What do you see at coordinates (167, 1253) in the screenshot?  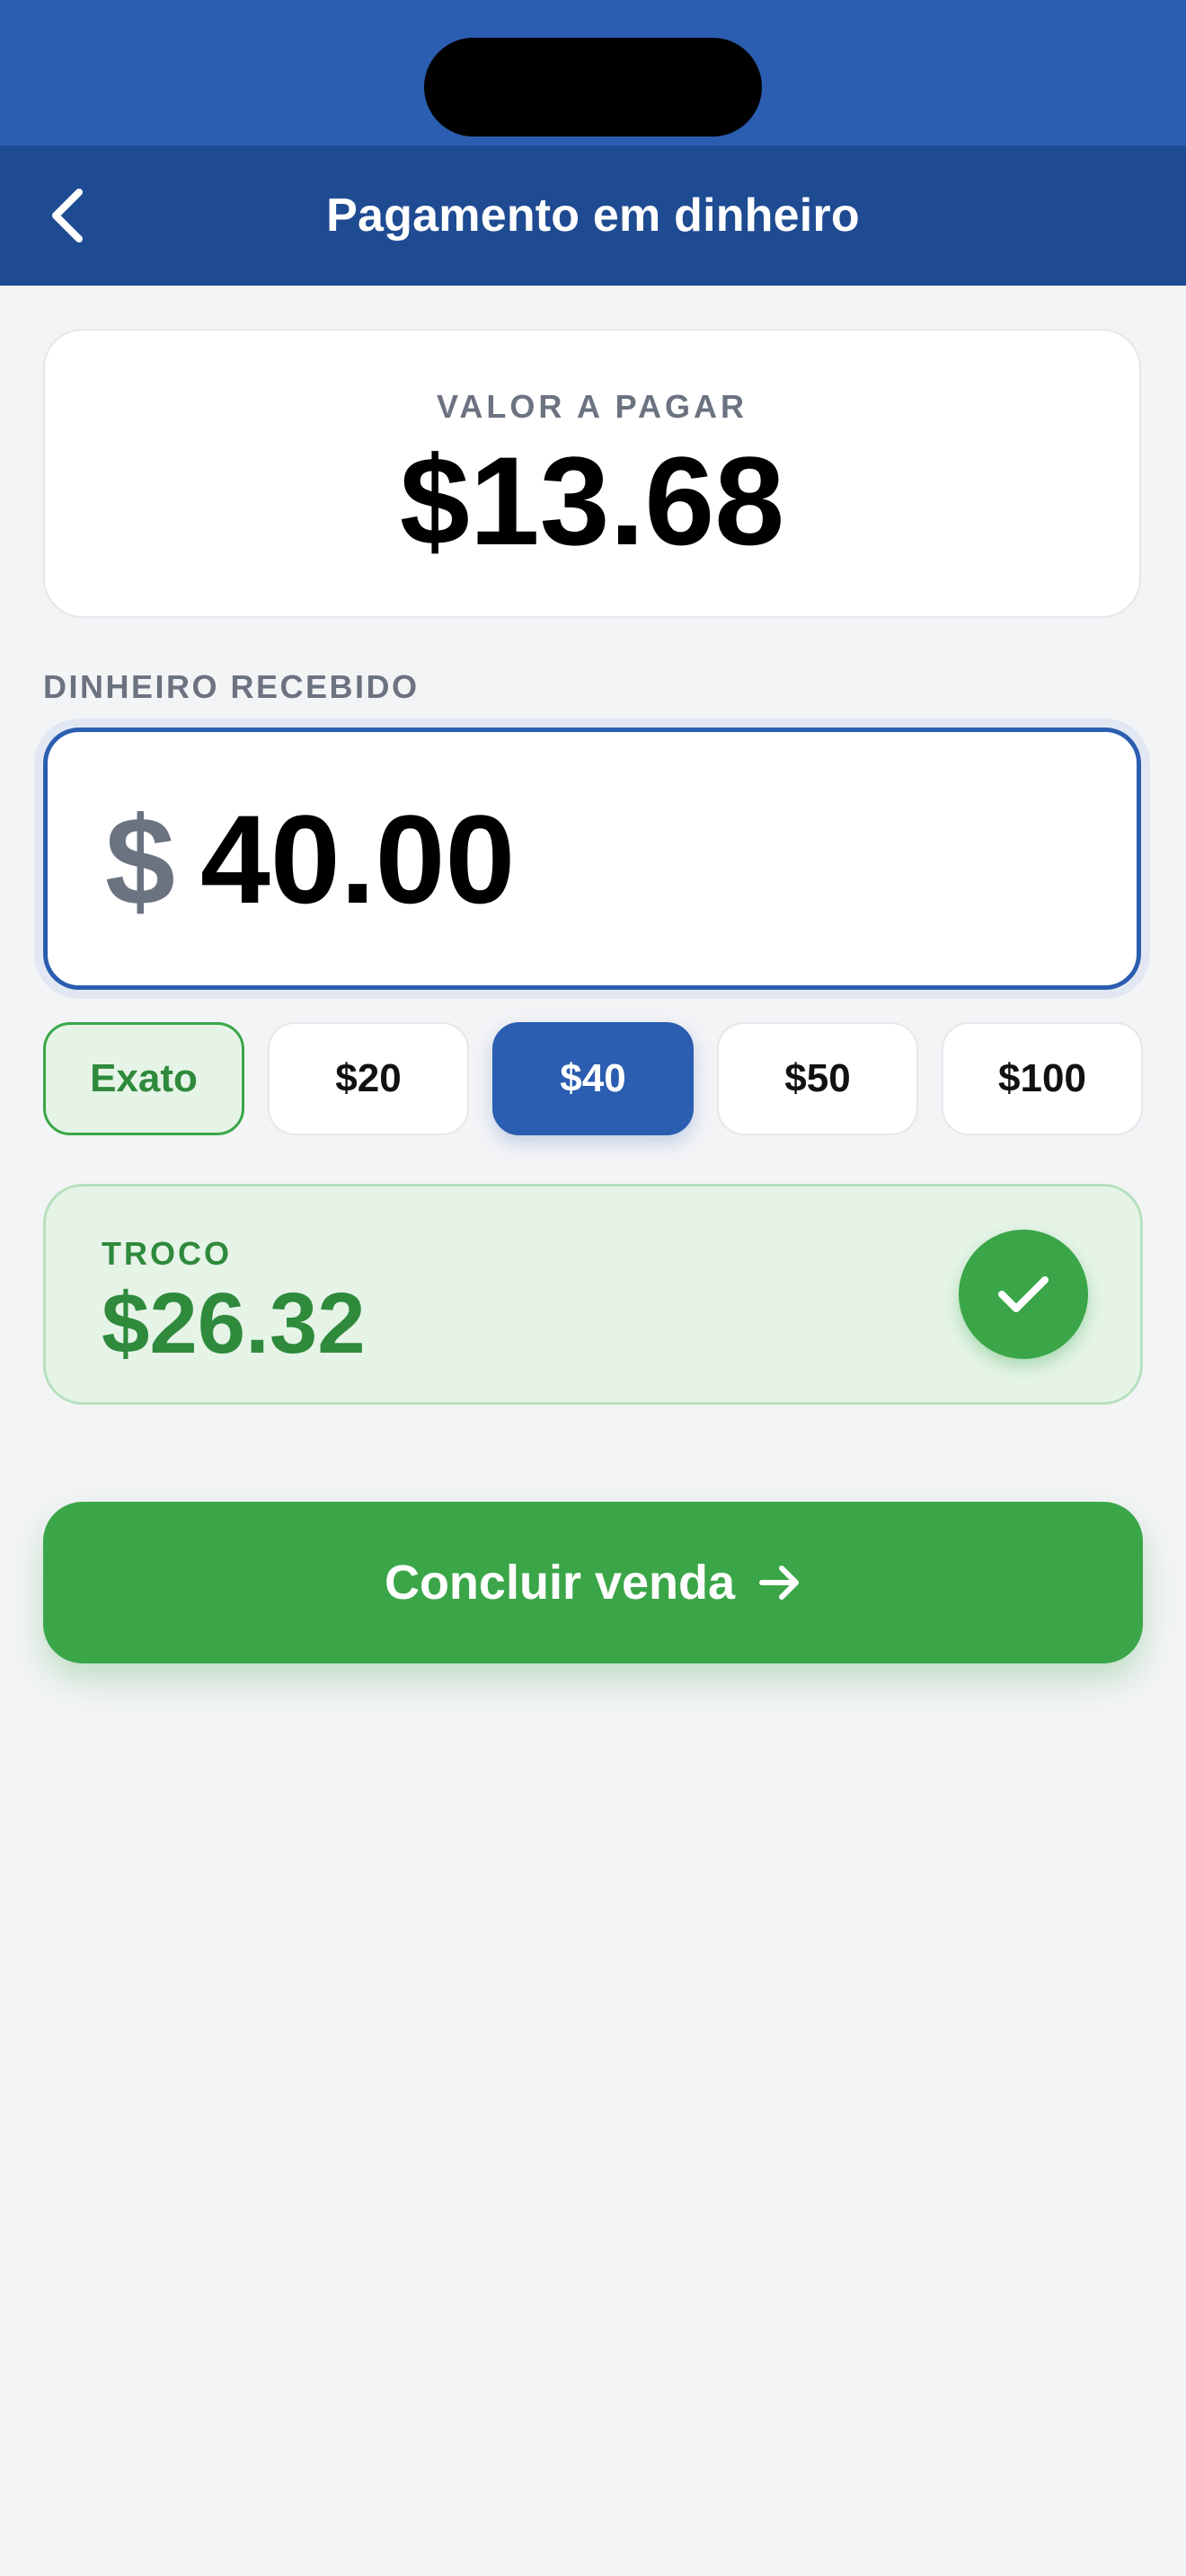 I see `change-label: TROCO` at bounding box center [167, 1253].